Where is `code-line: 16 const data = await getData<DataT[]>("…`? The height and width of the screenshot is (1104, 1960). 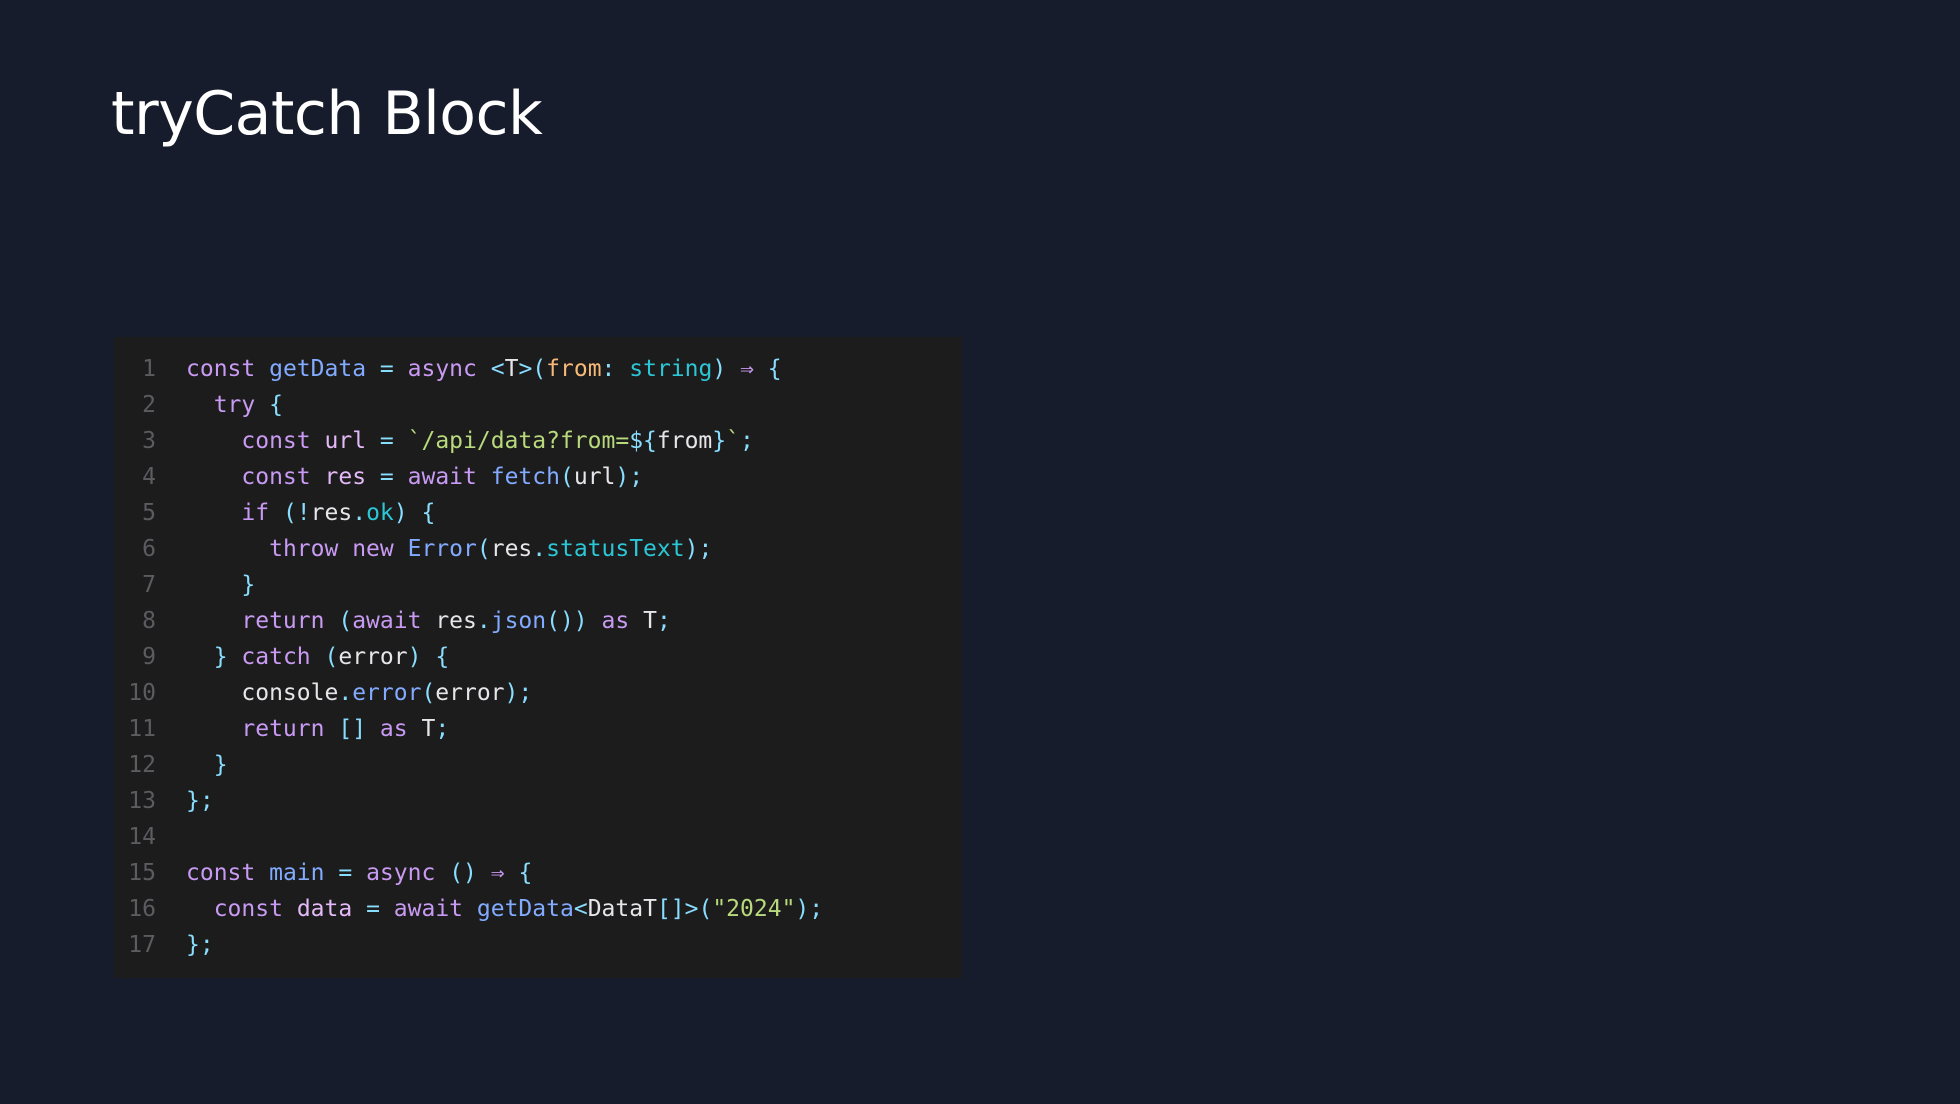
code-line: 16 const data = await getData<DataT[]>("… is located at coordinates (538, 909).